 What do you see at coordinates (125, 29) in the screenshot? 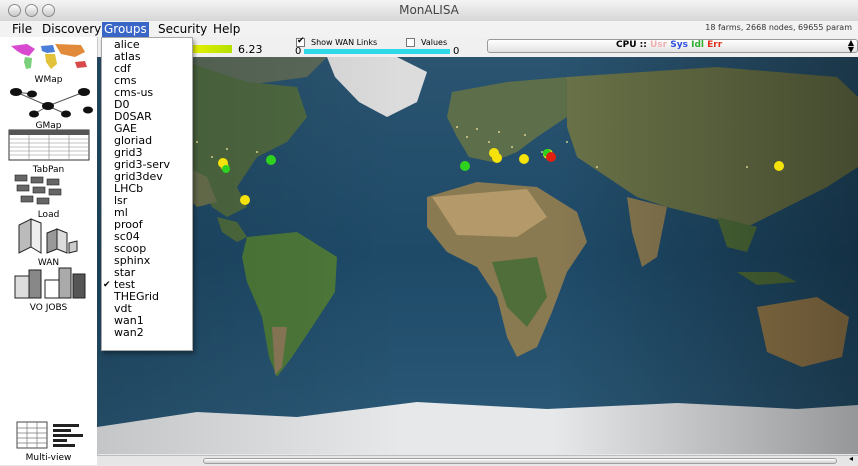
I see `menu-groups: Groups` at bounding box center [125, 29].